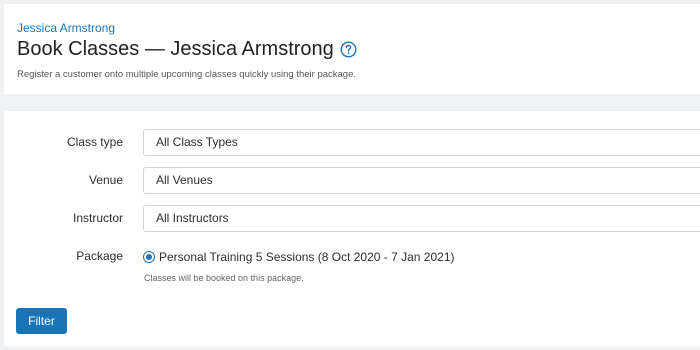 Image resolution: width=700 pixels, height=350 pixels. I want to click on venue-label: Venue, so click(105, 180).